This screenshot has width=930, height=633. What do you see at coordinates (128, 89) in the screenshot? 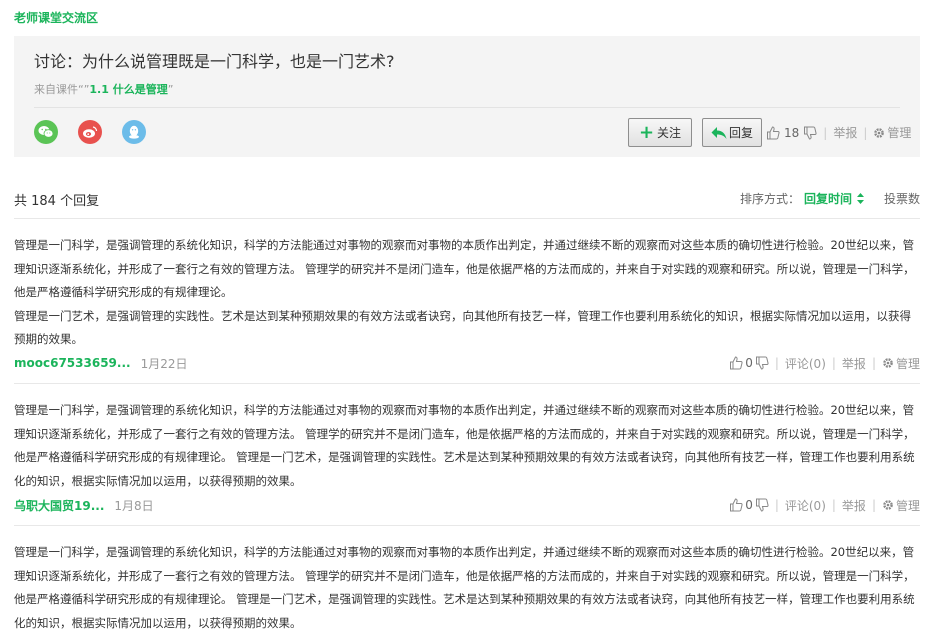
I see `source-course-link: 1.1 什么是管理` at bounding box center [128, 89].